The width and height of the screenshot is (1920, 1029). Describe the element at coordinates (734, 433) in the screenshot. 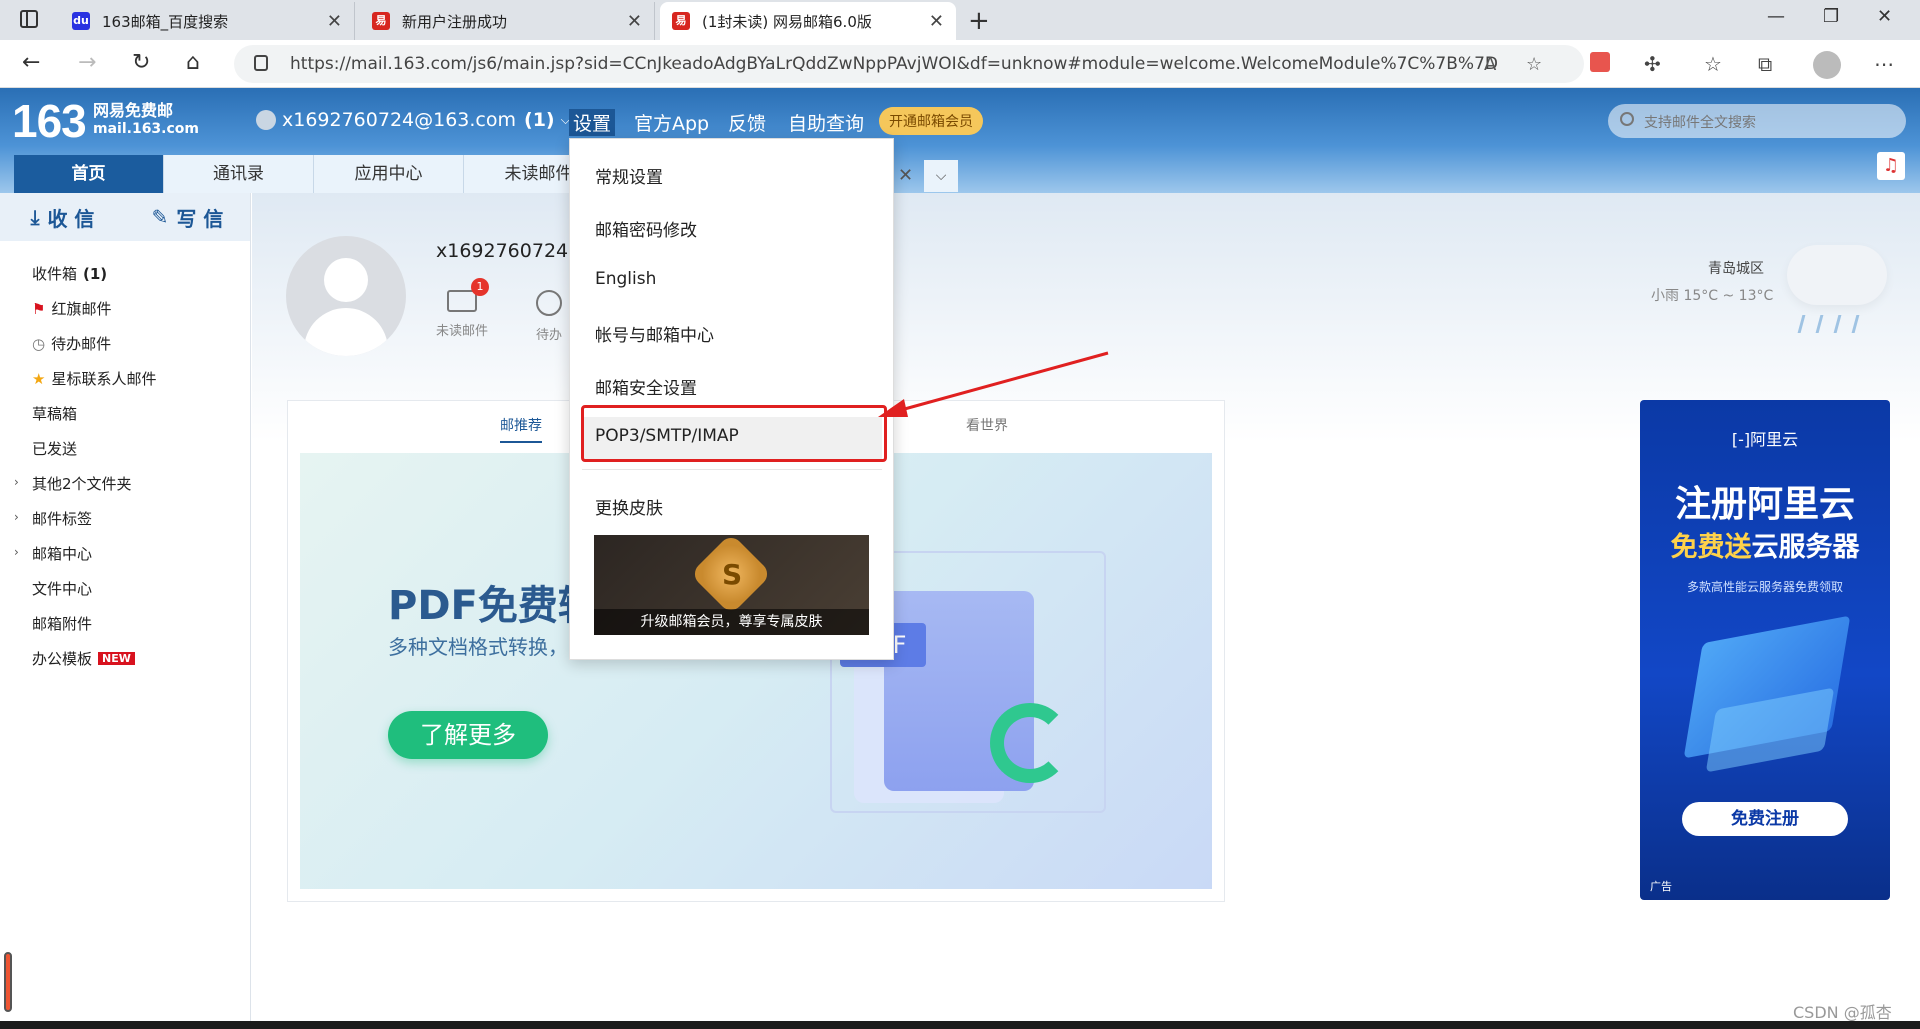

I see `highlight-box` at that location.